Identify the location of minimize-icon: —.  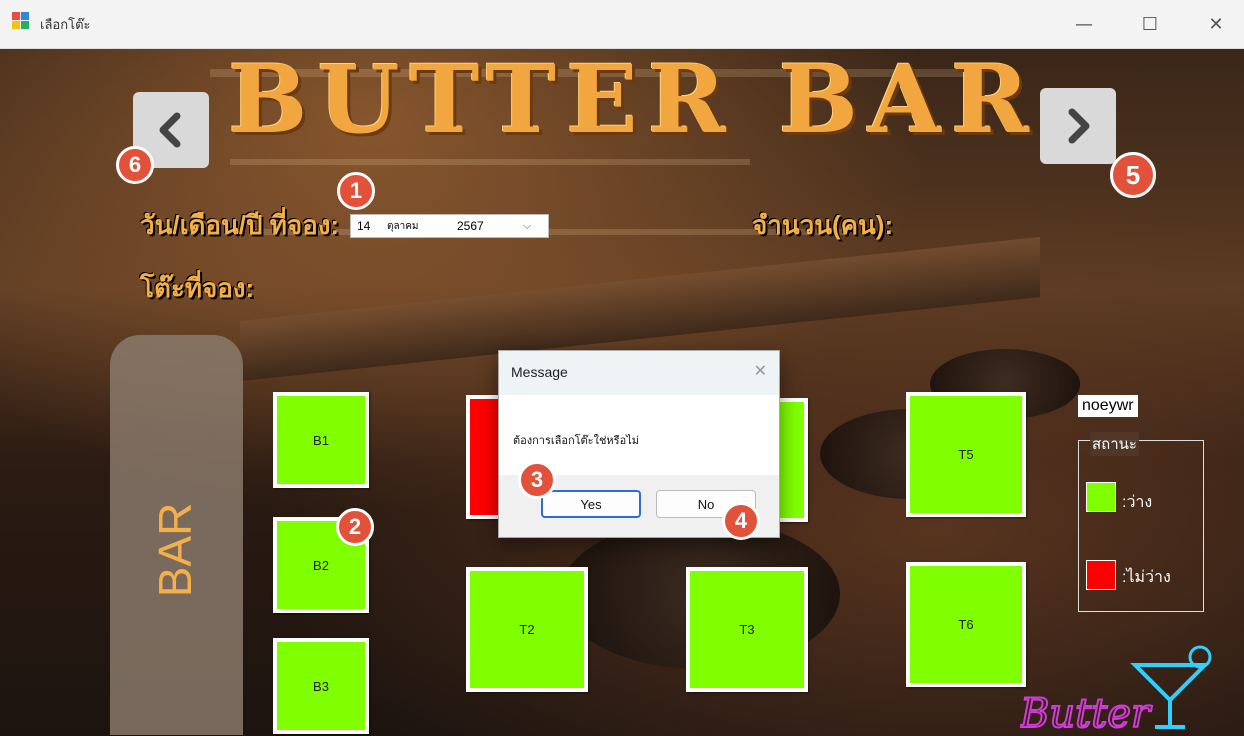
(1084, 24).